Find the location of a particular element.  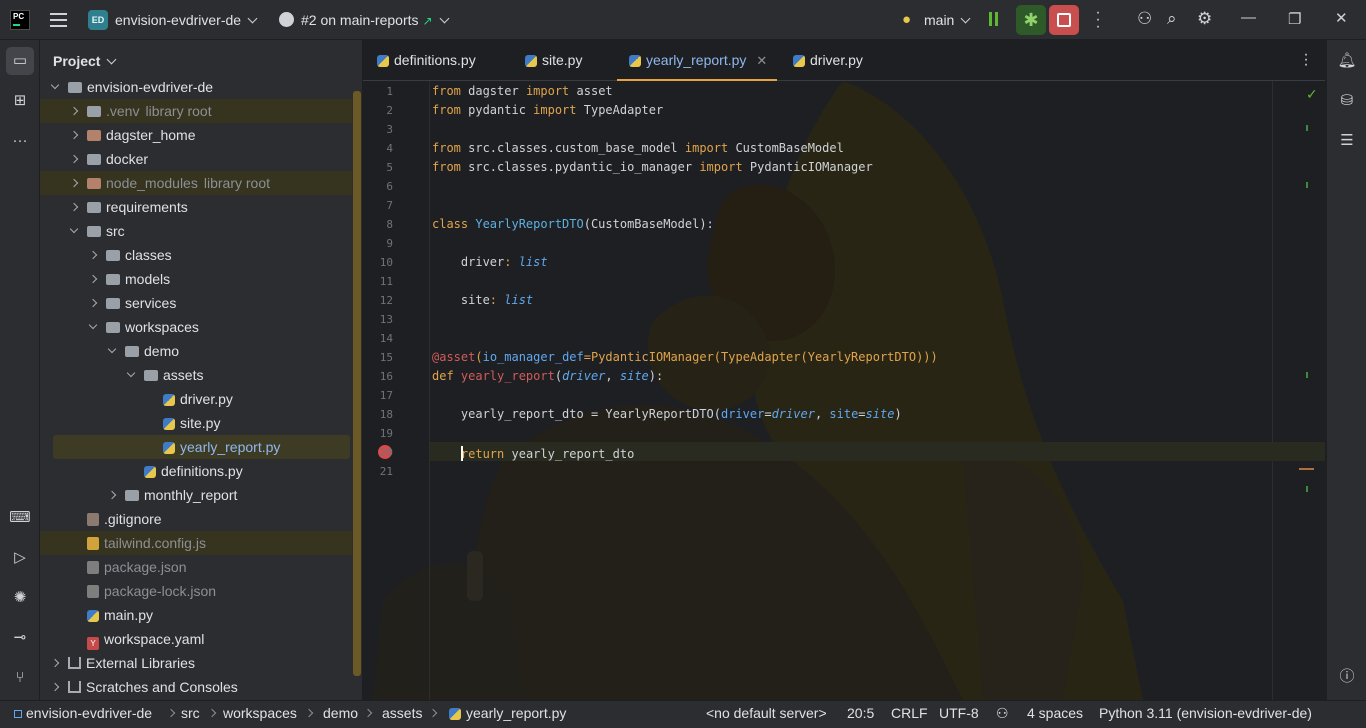

gear-icon: ⚙ is located at coordinates (1204, 19).